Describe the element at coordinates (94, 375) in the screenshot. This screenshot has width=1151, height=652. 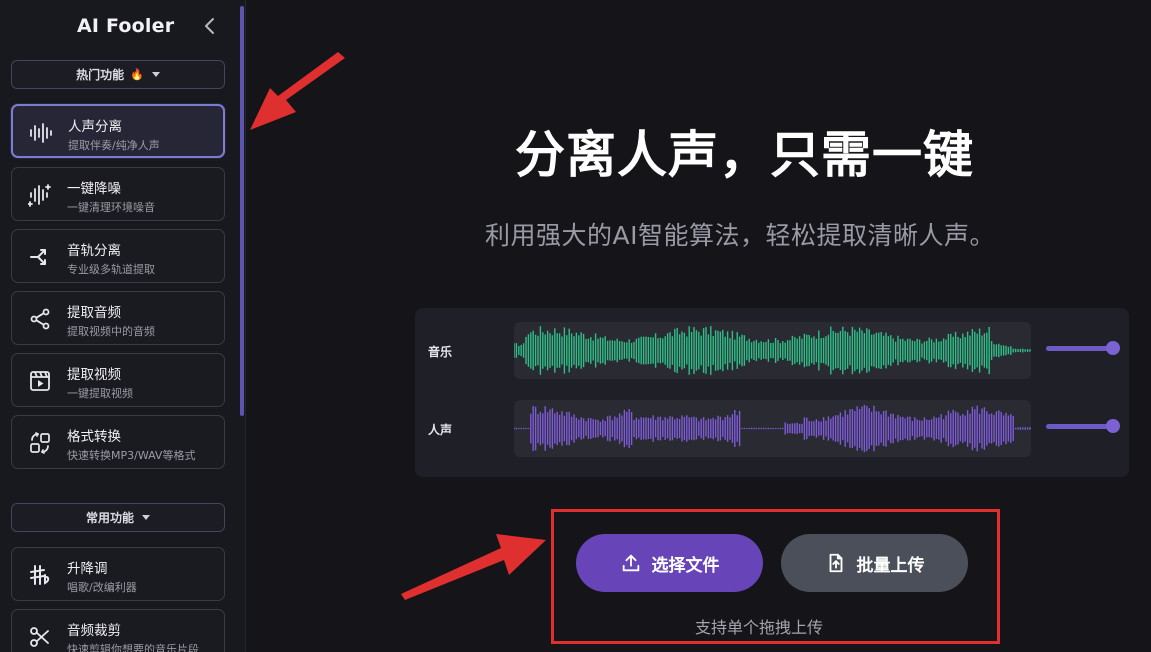
I see `sidebar-item-label: 提取视频` at that location.